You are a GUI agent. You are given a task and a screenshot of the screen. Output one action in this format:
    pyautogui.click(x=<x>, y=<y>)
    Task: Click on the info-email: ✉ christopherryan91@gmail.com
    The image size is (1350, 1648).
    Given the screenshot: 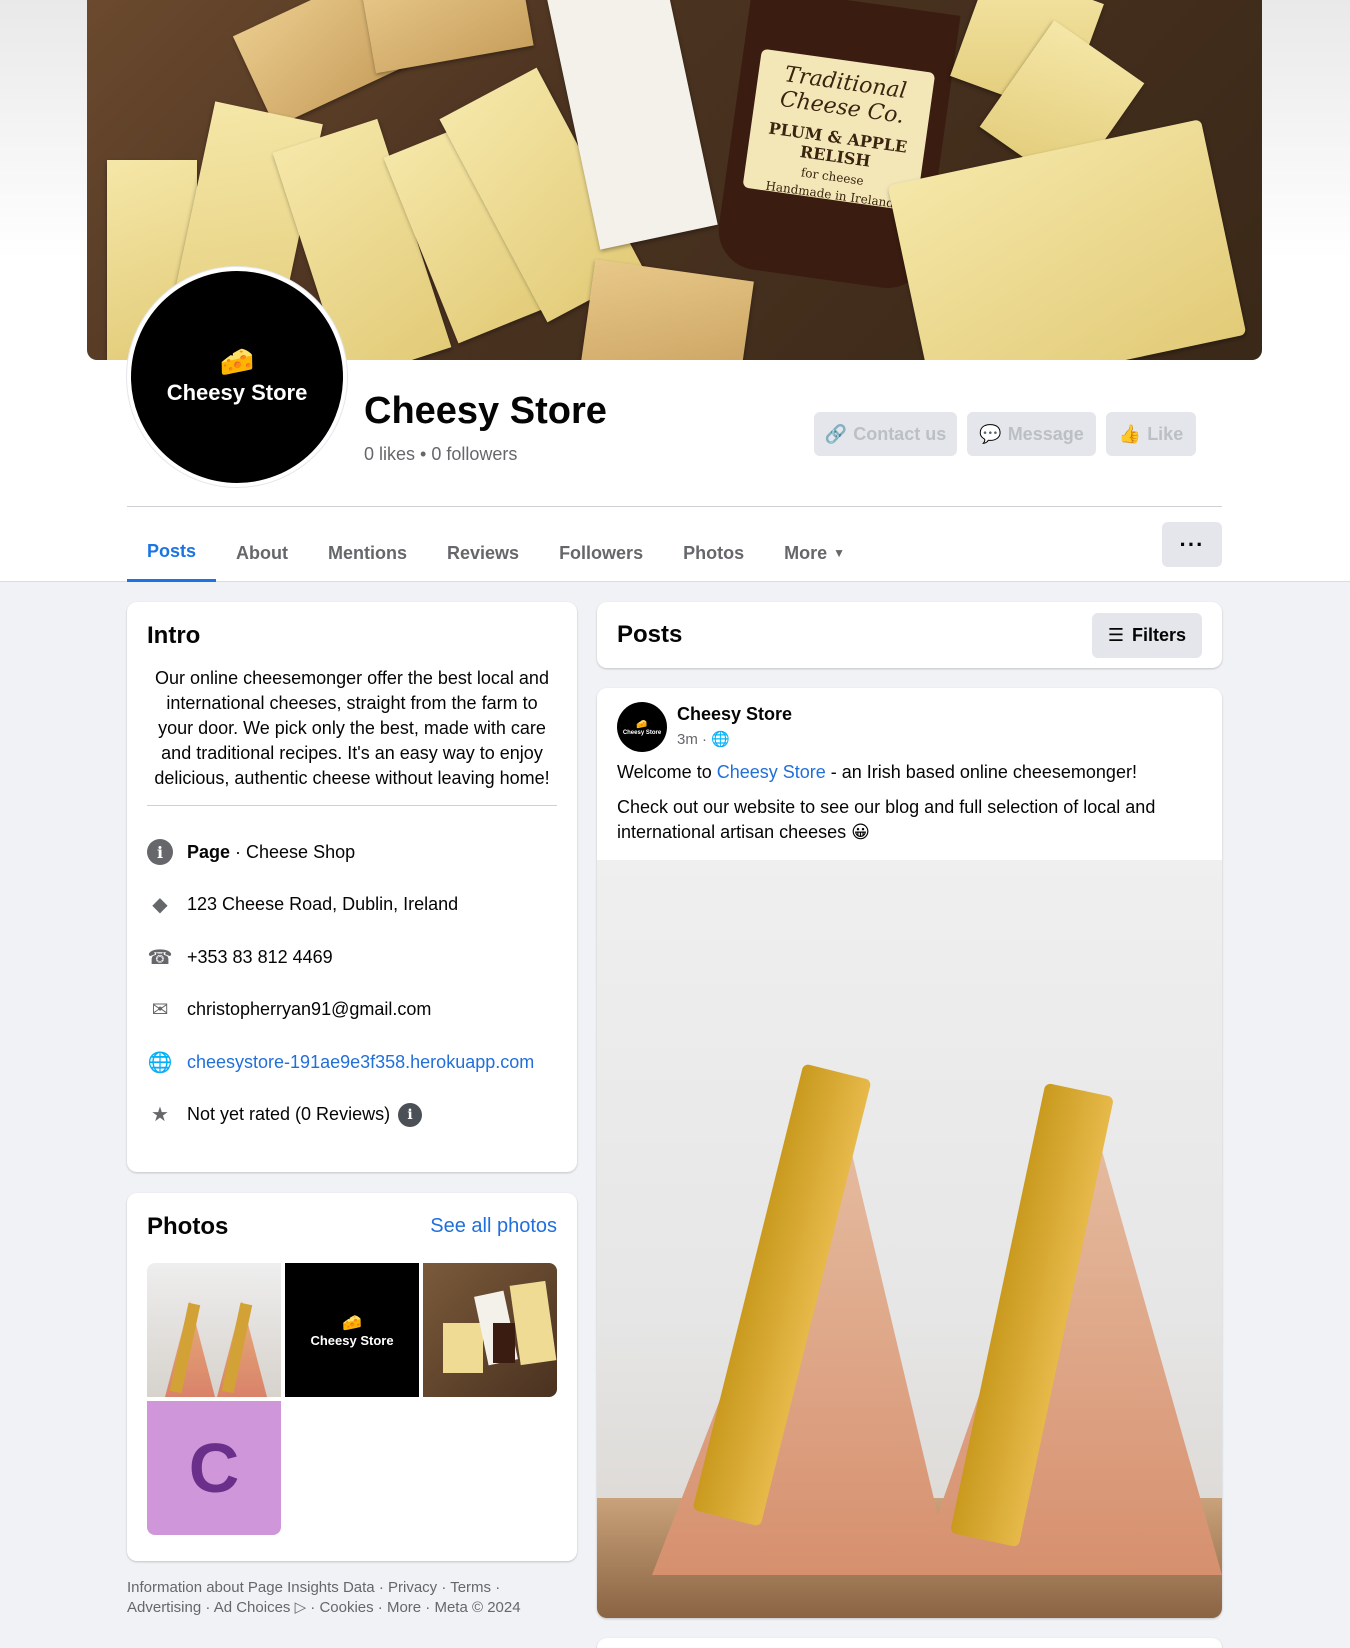 What is the action you would take?
    pyautogui.click(x=352, y=1010)
    